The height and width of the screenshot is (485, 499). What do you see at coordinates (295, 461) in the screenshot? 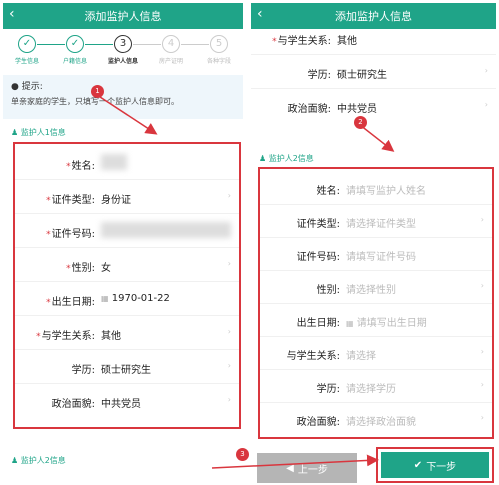
I see `arrow-to-next` at bounding box center [295, 461].